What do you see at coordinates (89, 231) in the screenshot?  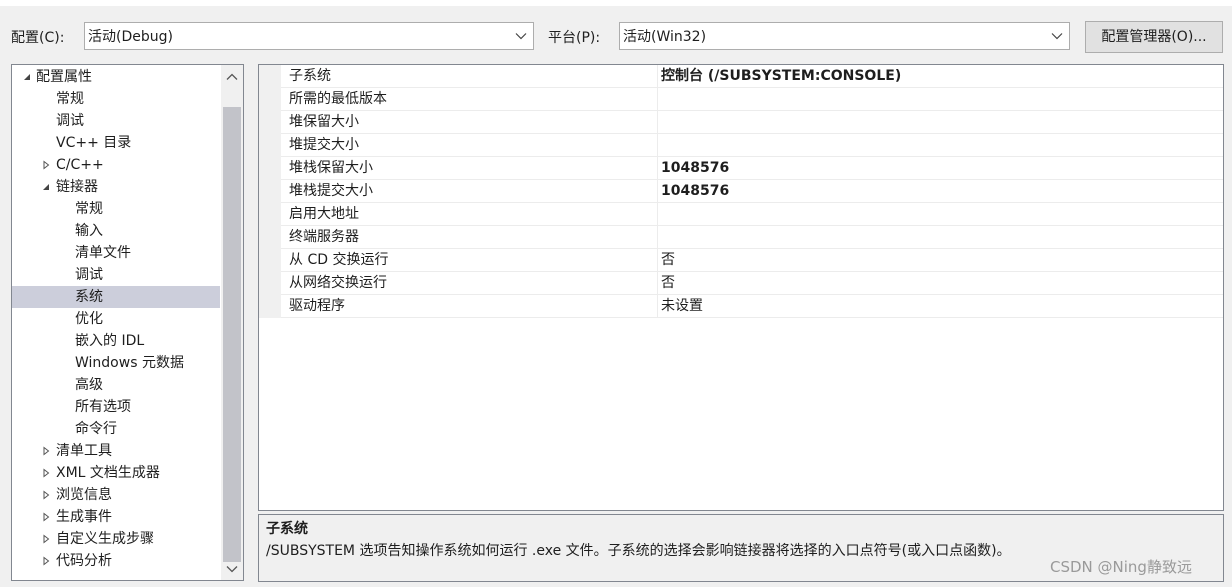 I see `tree-item-label: 输入` at bounding box center [89, 231].